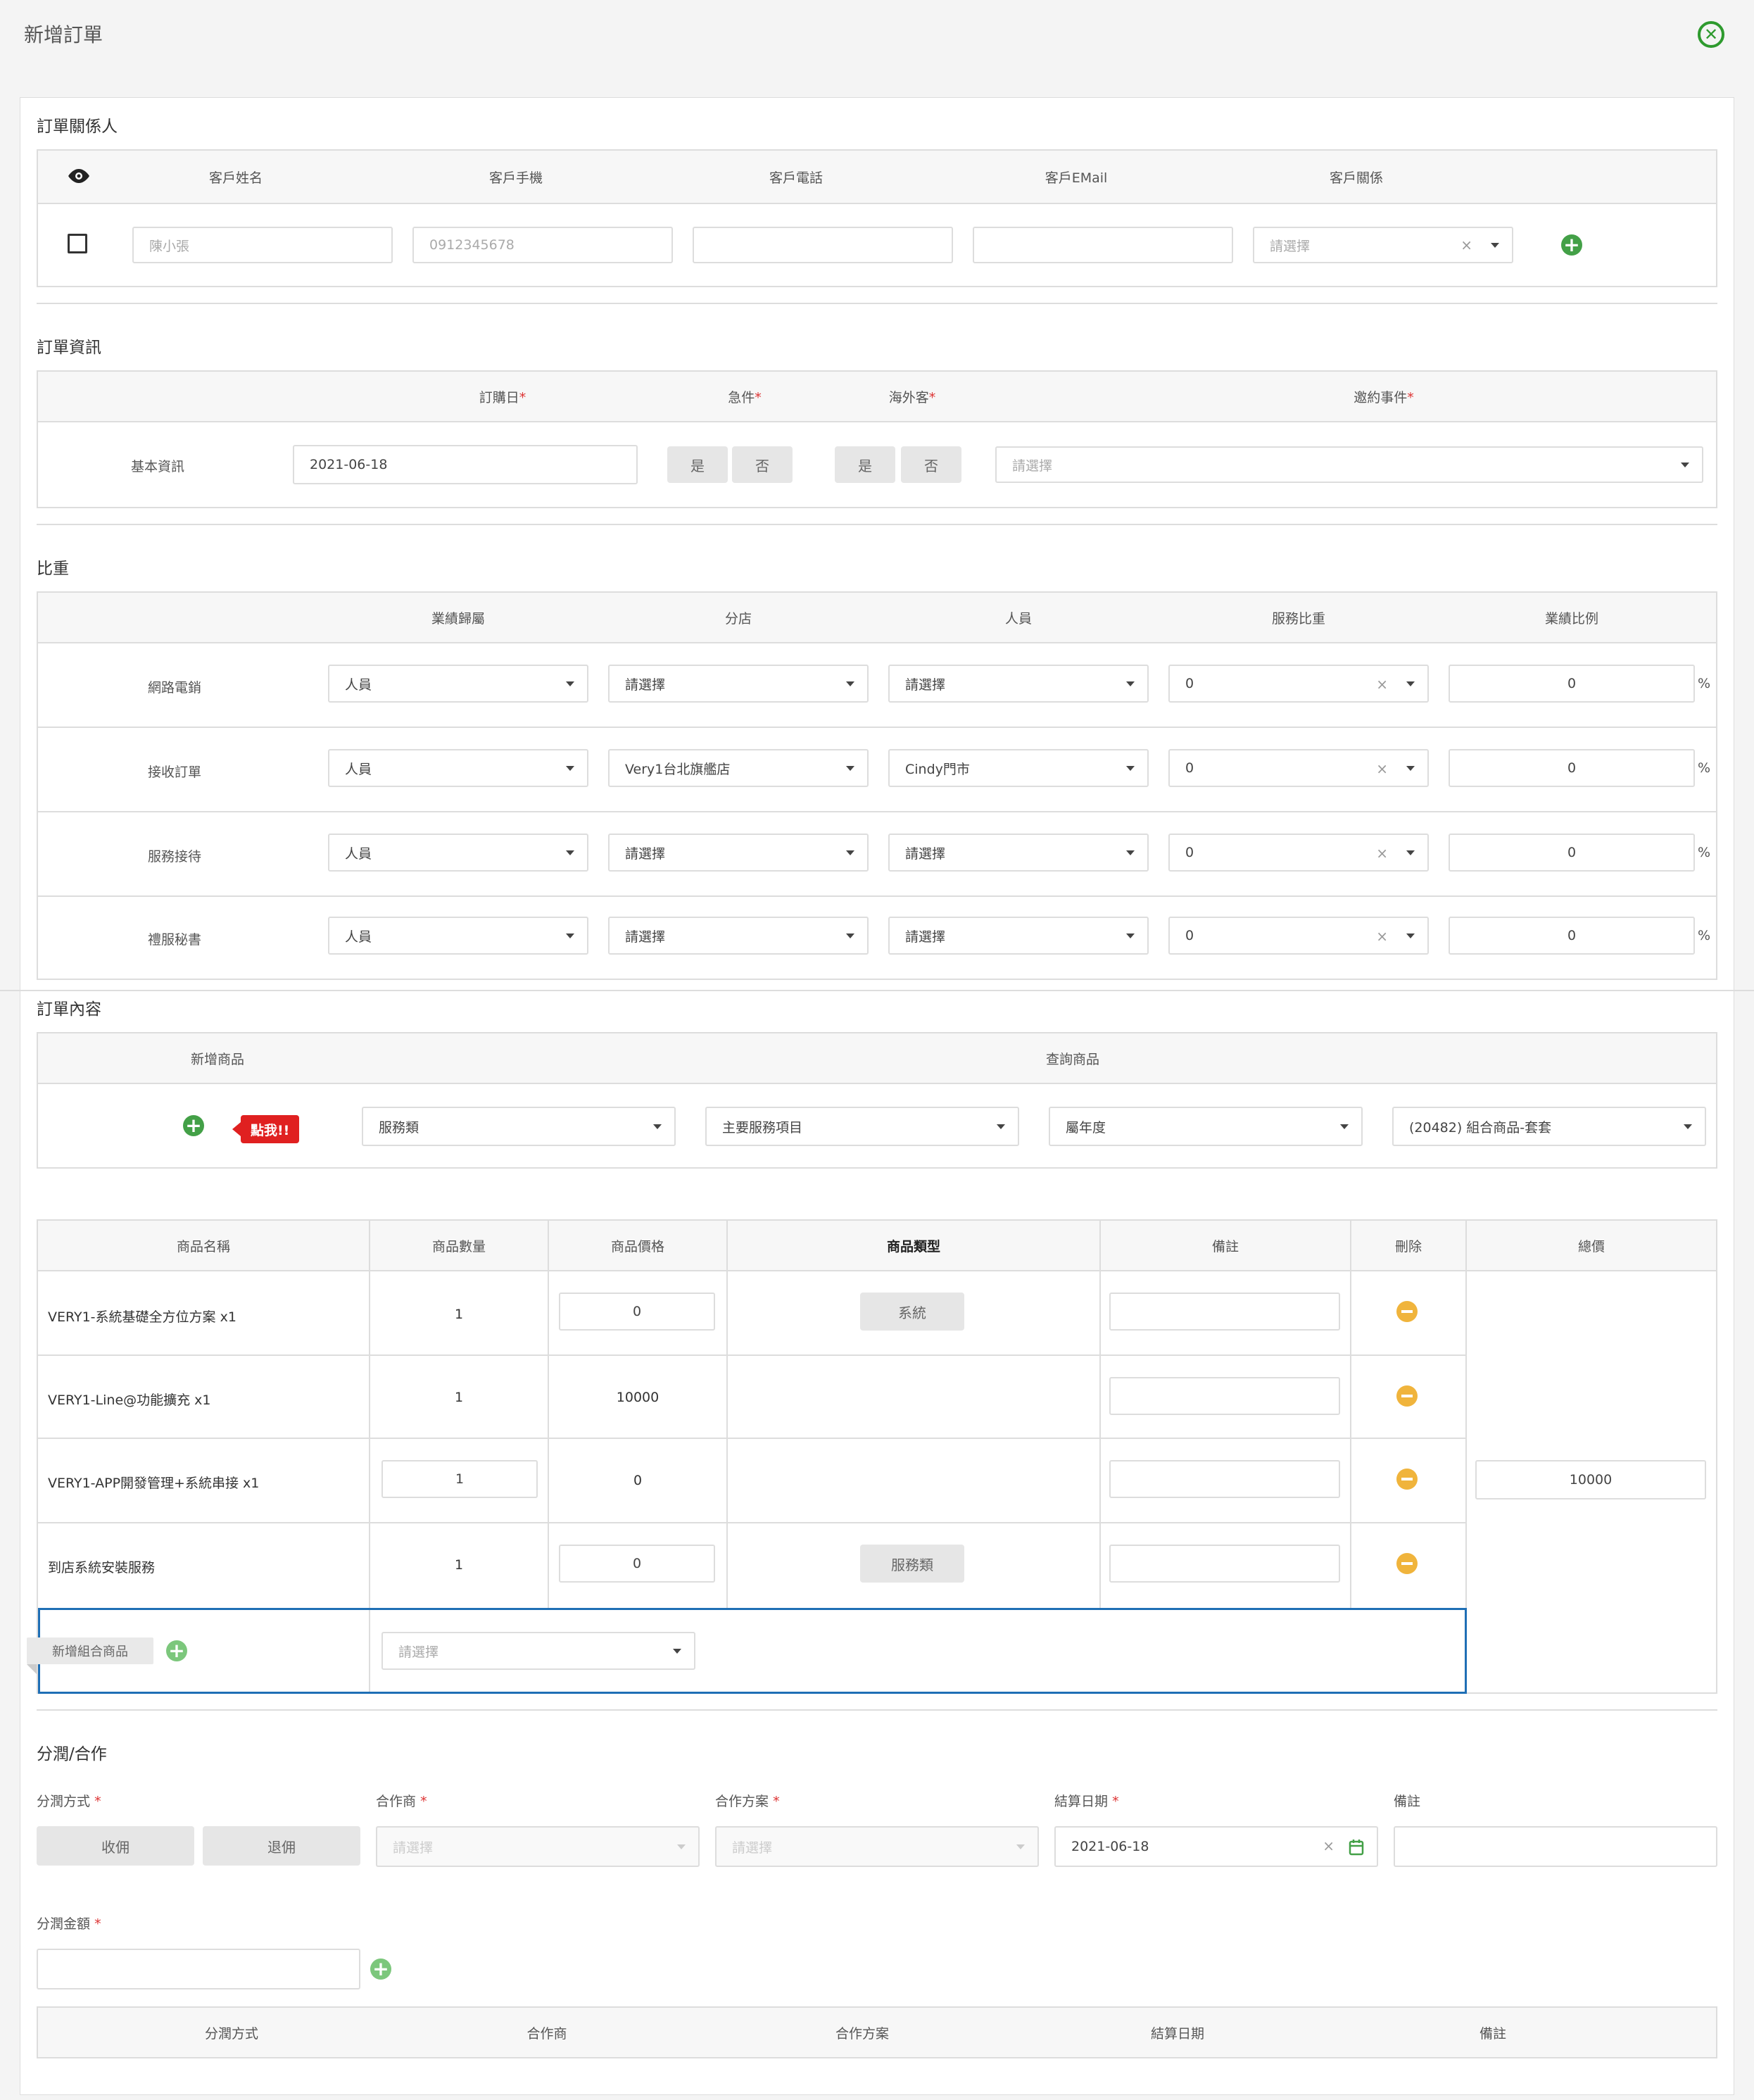 The image size is (1754, 2100). I want to click on th-delete: 刪除, so click(1408, 1247).